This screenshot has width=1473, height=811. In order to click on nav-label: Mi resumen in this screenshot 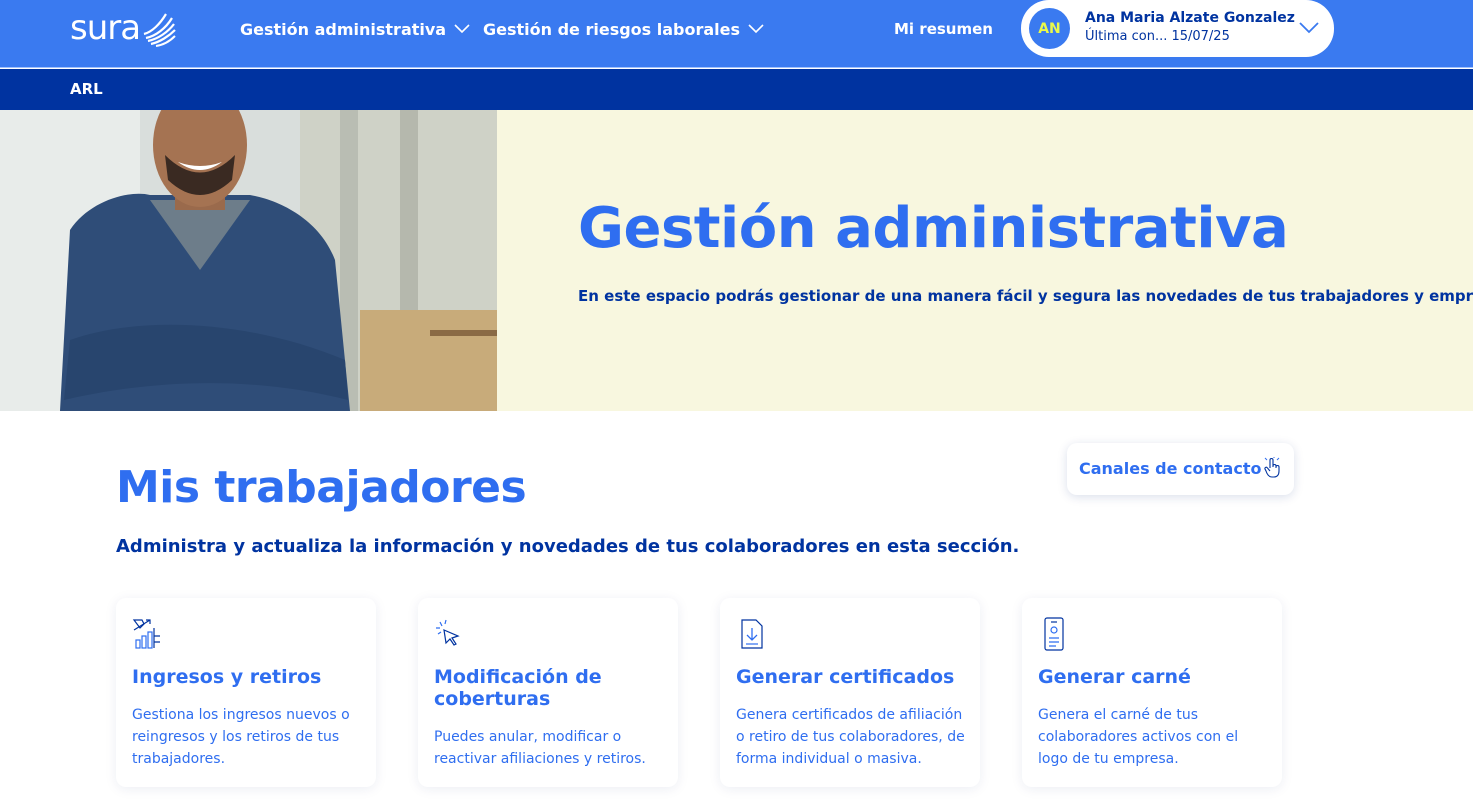, I will do `click(943, 29)`.